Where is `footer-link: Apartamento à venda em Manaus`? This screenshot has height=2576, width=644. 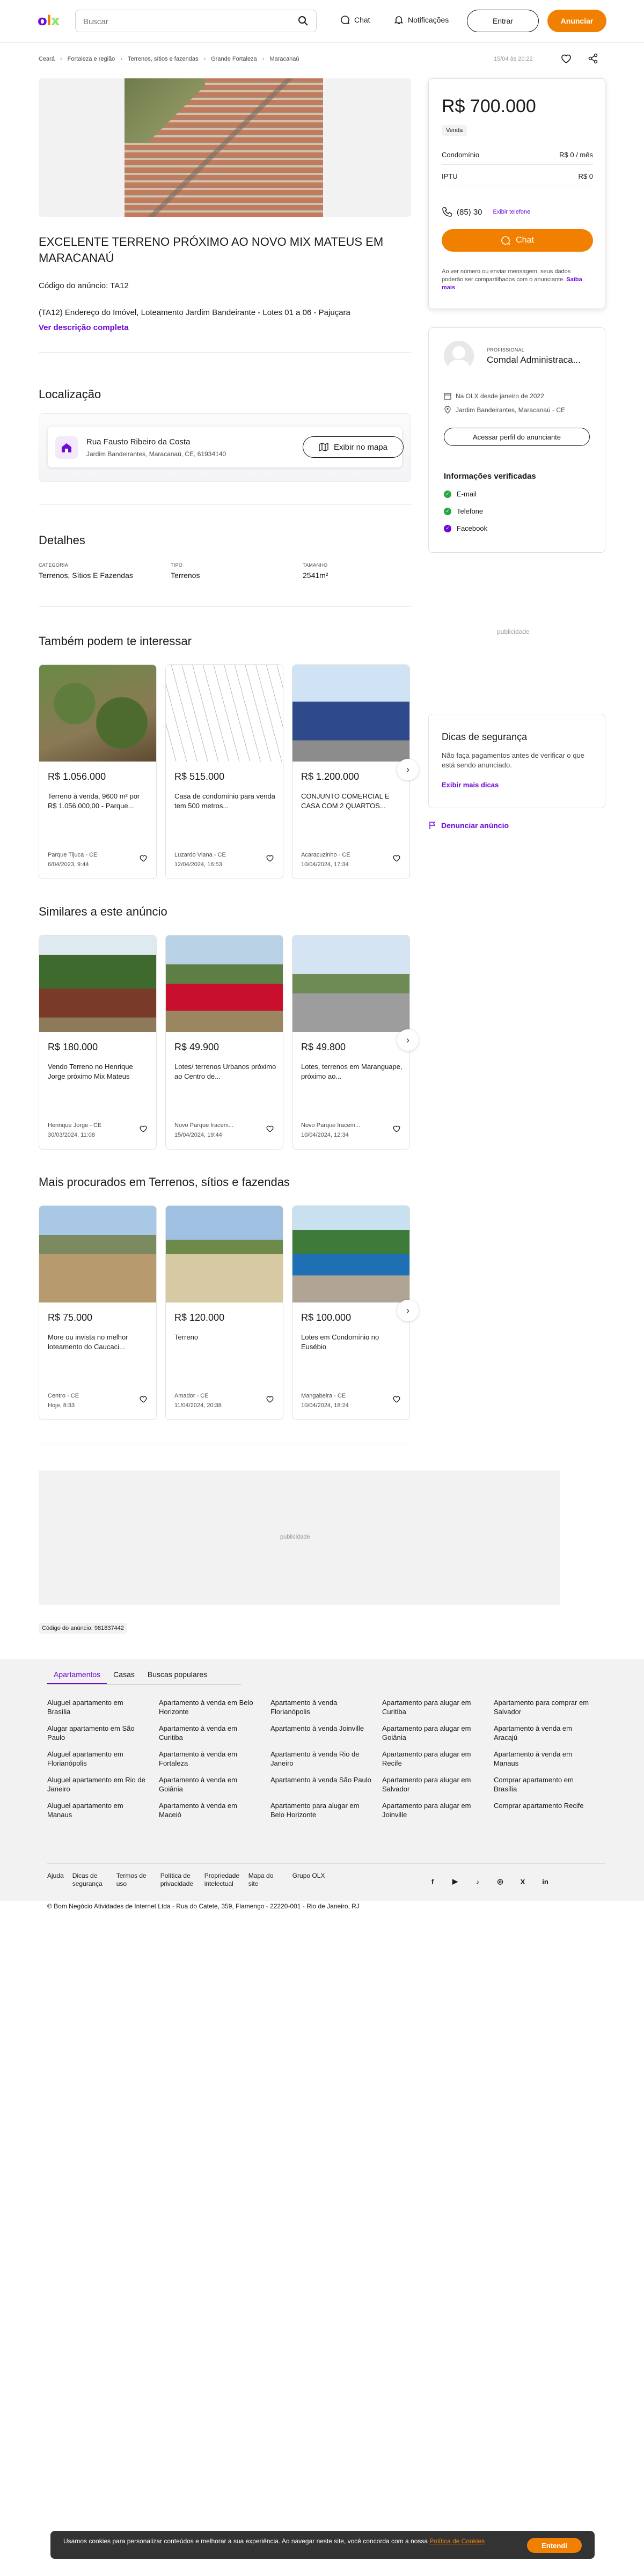 footer-link: Apartamento à venda em Manaus is located at coordinates (549, 1759).